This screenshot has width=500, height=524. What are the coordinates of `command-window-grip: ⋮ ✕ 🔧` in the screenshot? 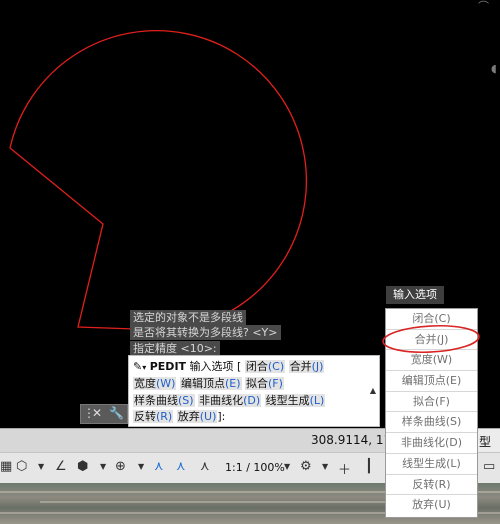 It's located at (104, 414).